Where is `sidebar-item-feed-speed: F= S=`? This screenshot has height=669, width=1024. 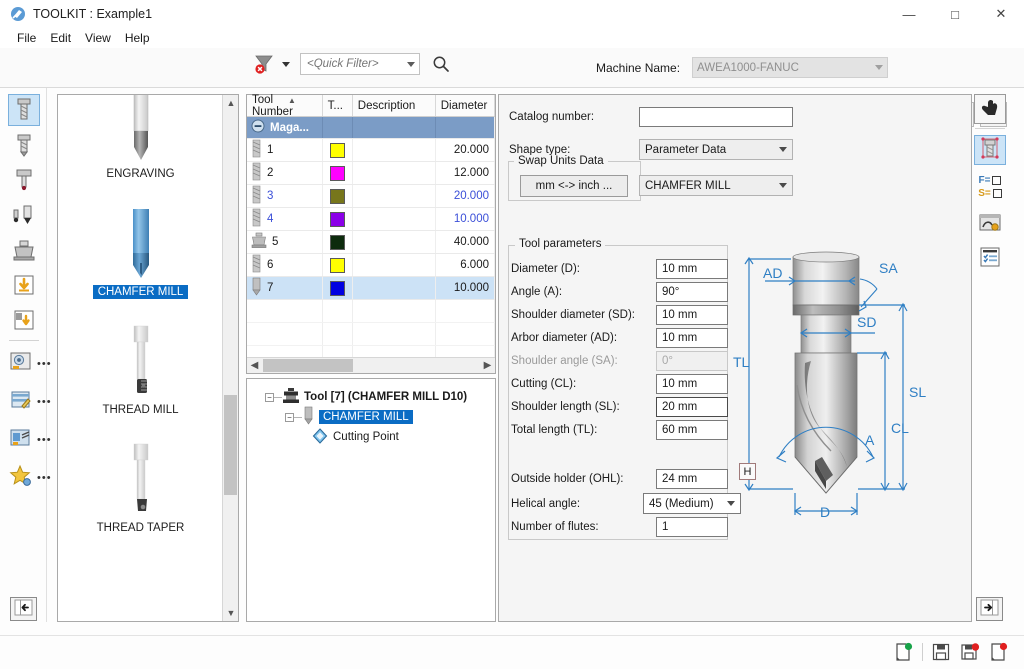 sidebar-item-feed-speed: F= S= is located at coordinates (990, 187).